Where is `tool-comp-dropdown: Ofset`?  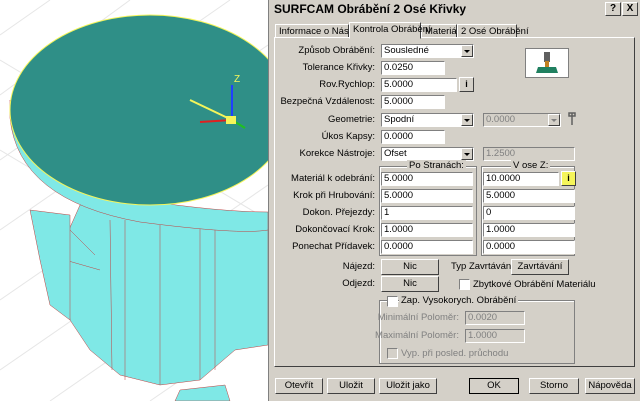
tool-comp-dropdown: Ofset is located at coordinates (427, 154).